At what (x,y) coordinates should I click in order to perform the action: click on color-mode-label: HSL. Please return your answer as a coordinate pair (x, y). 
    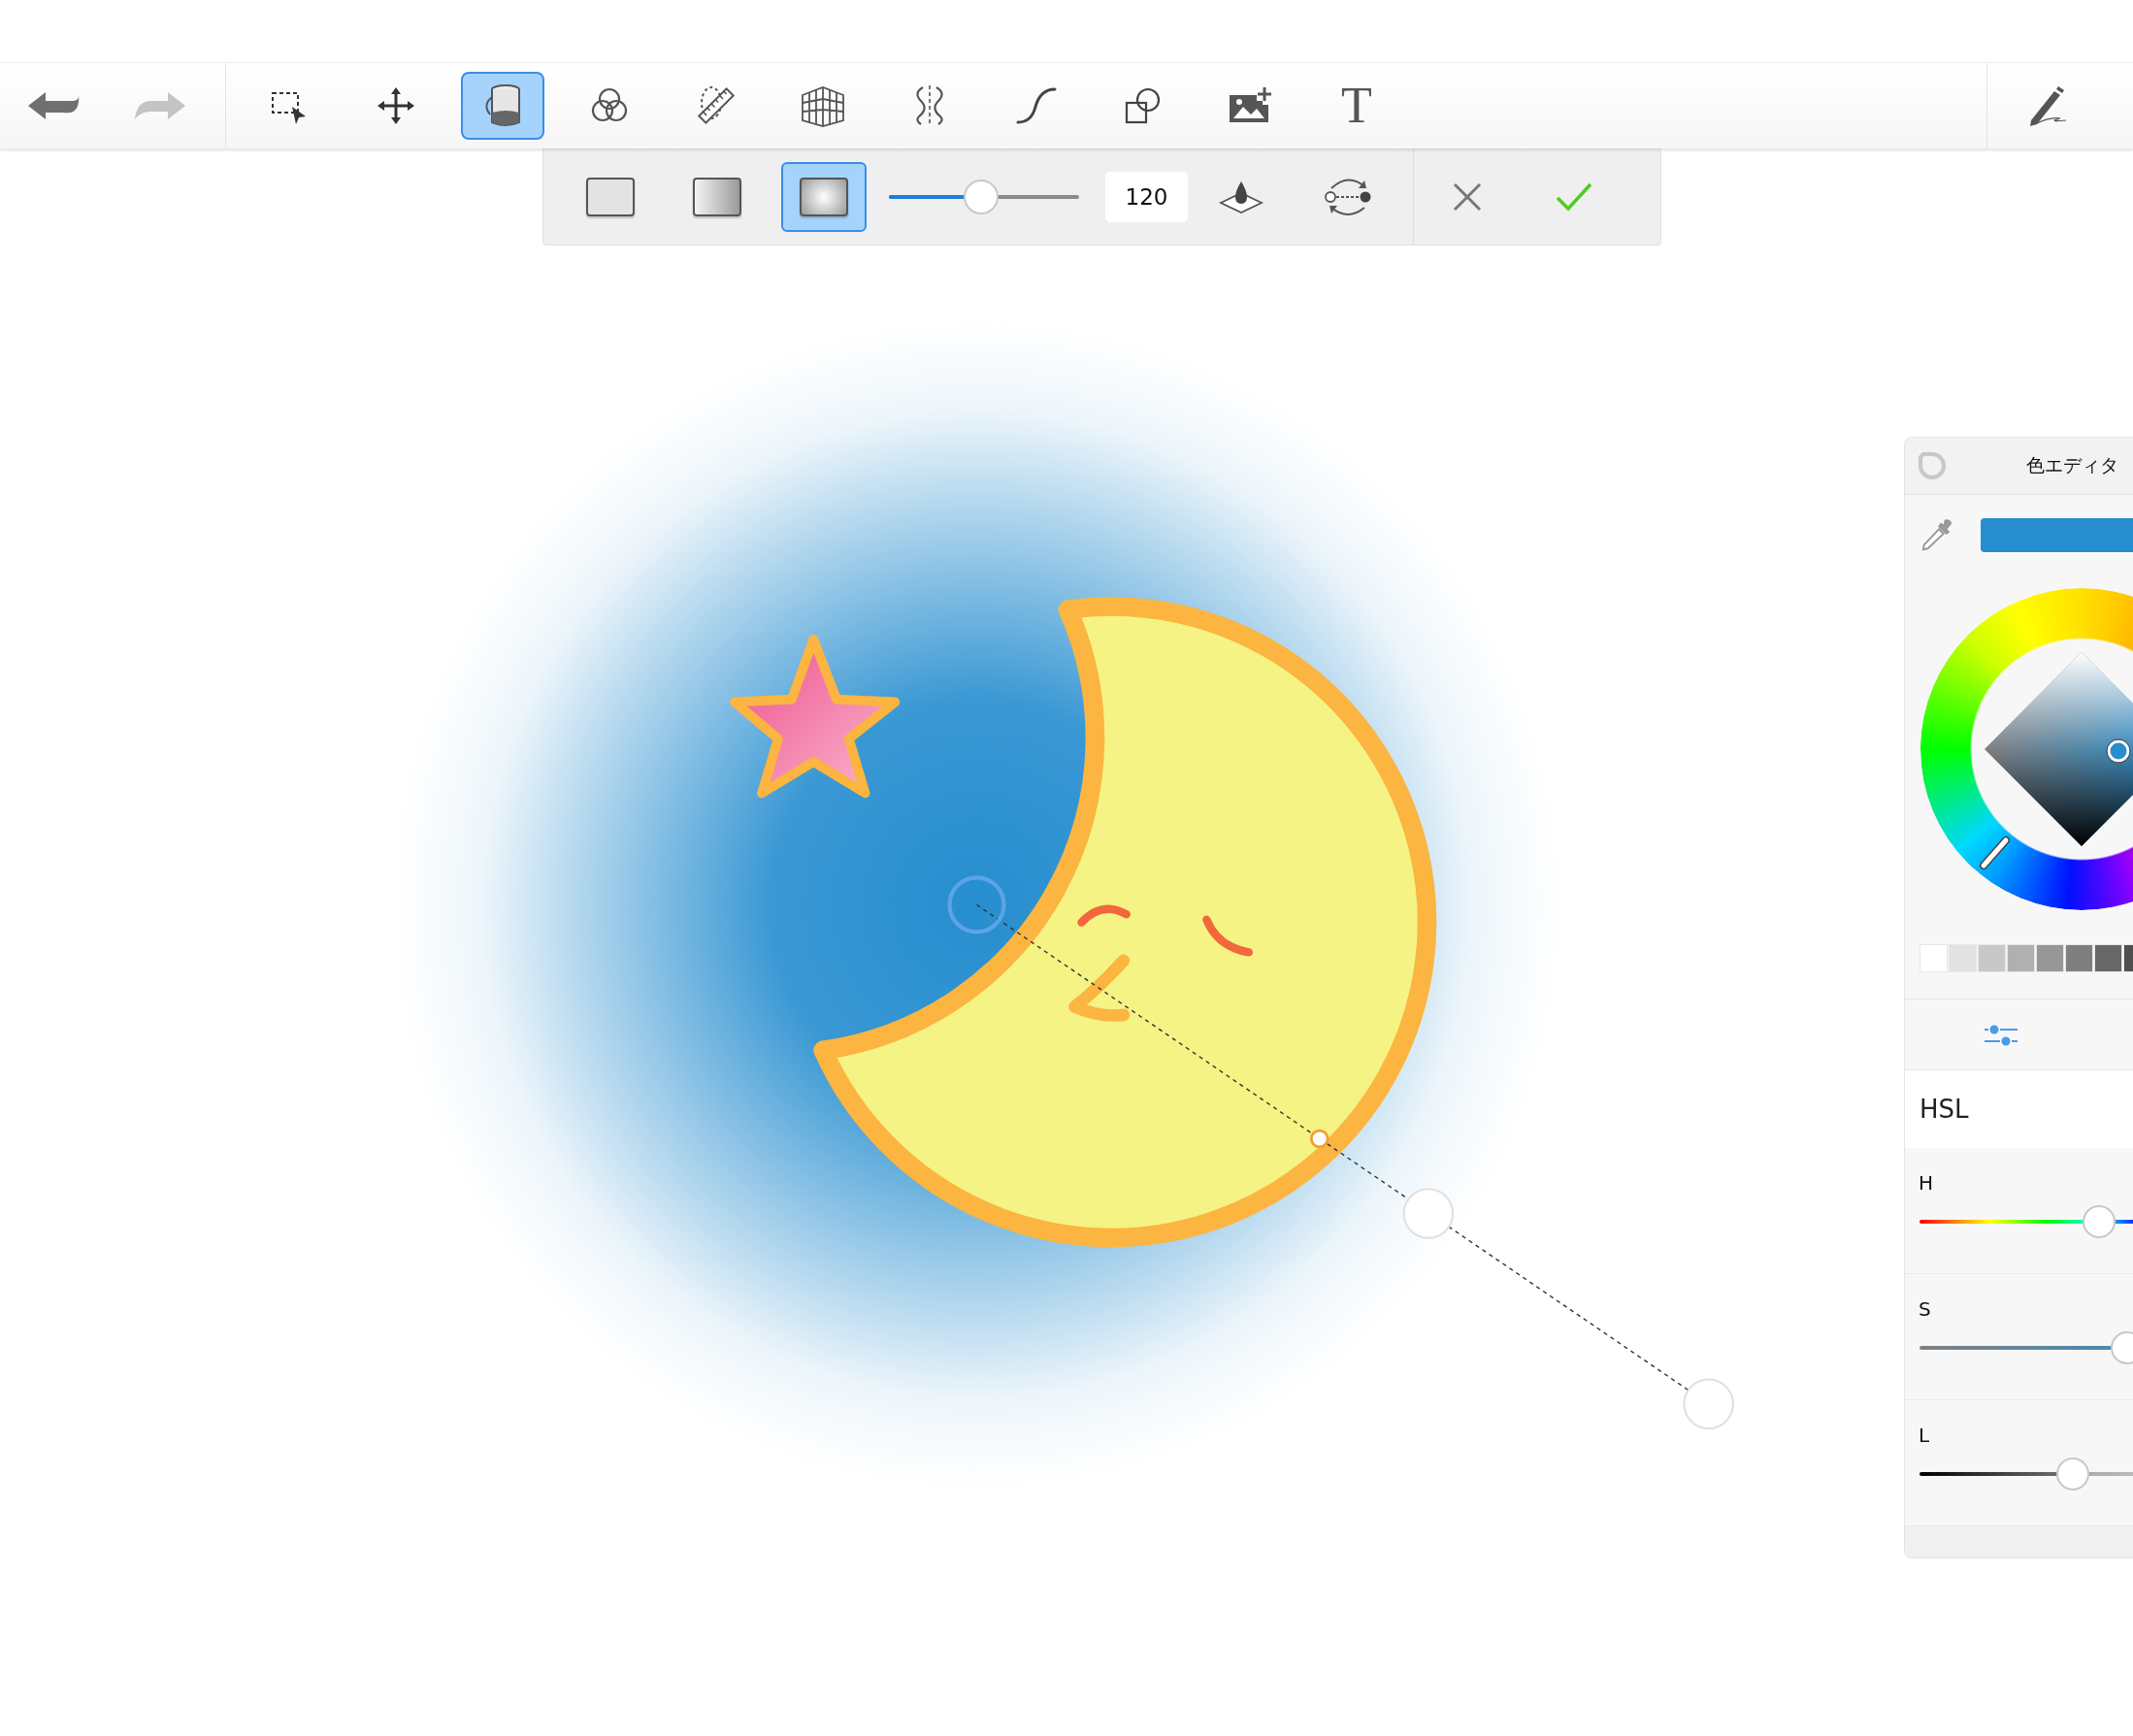
    Looking at the image, I should click on (1944, 1109).